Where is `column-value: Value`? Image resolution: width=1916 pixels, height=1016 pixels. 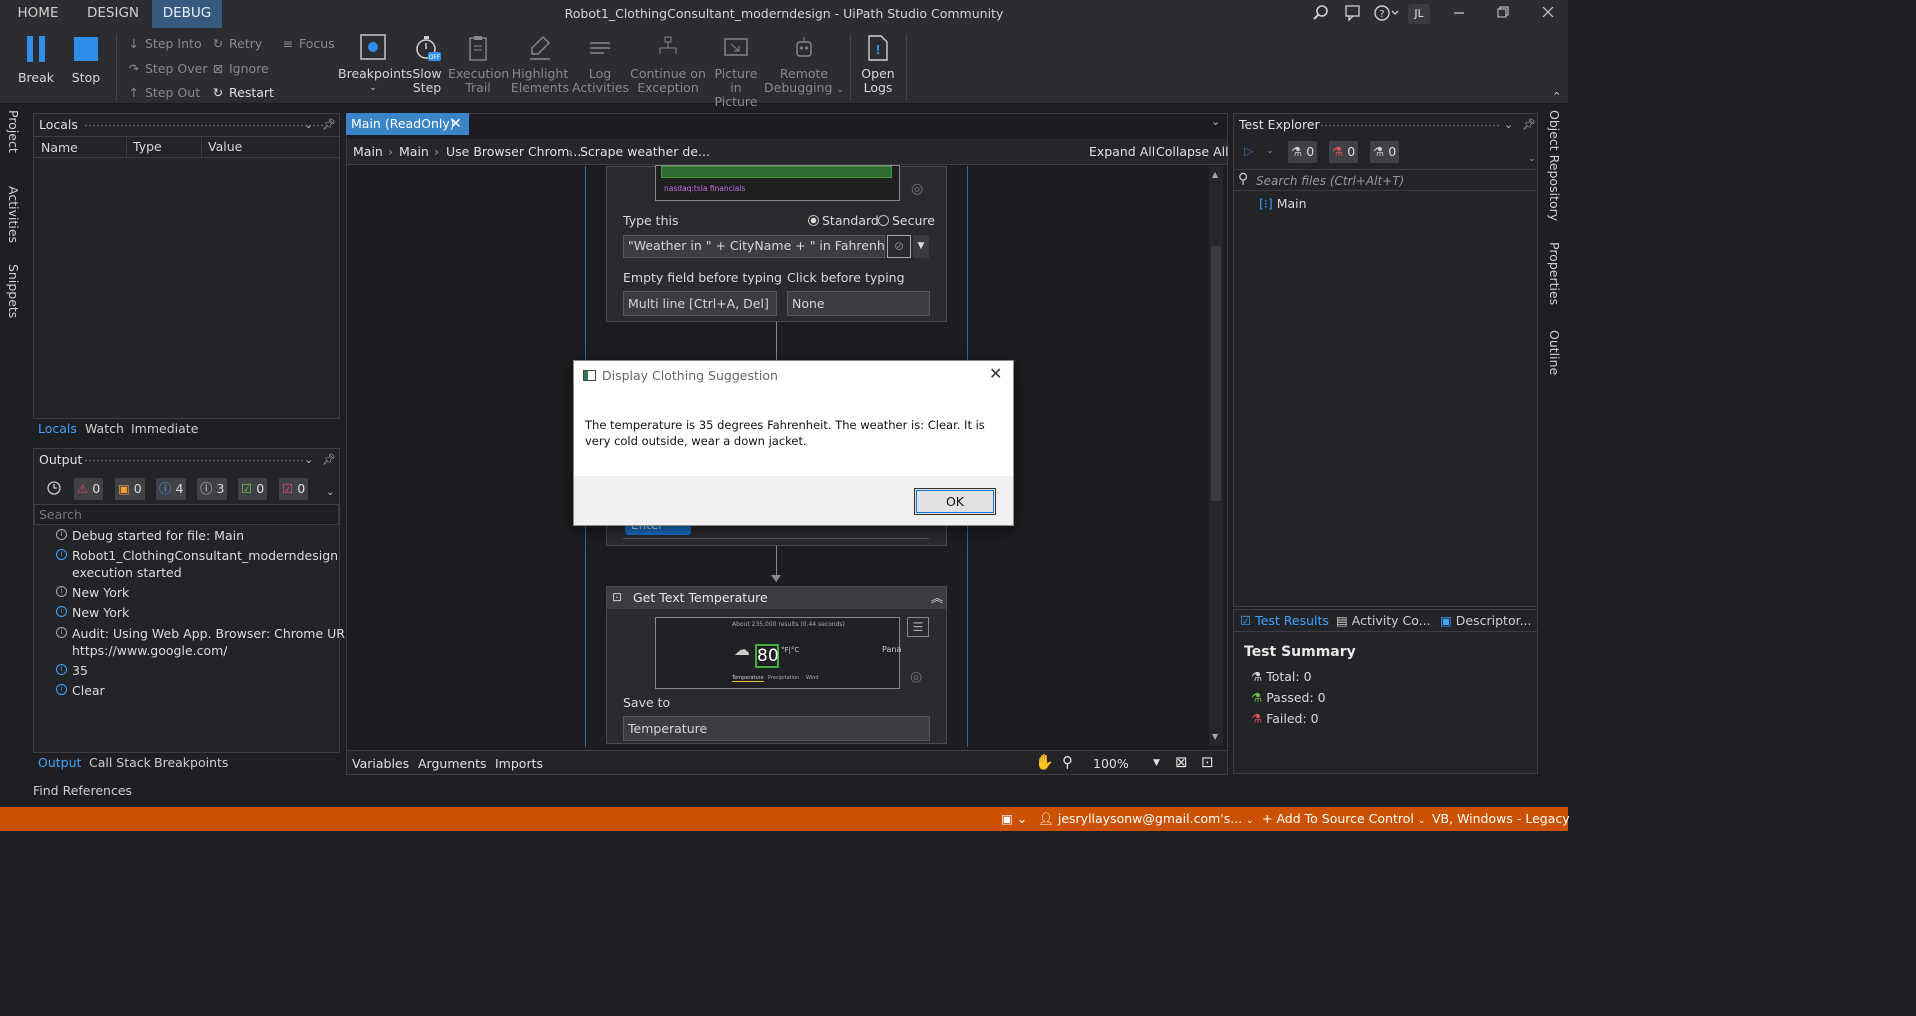 column-value: Value is located at coordinates (221, 147).